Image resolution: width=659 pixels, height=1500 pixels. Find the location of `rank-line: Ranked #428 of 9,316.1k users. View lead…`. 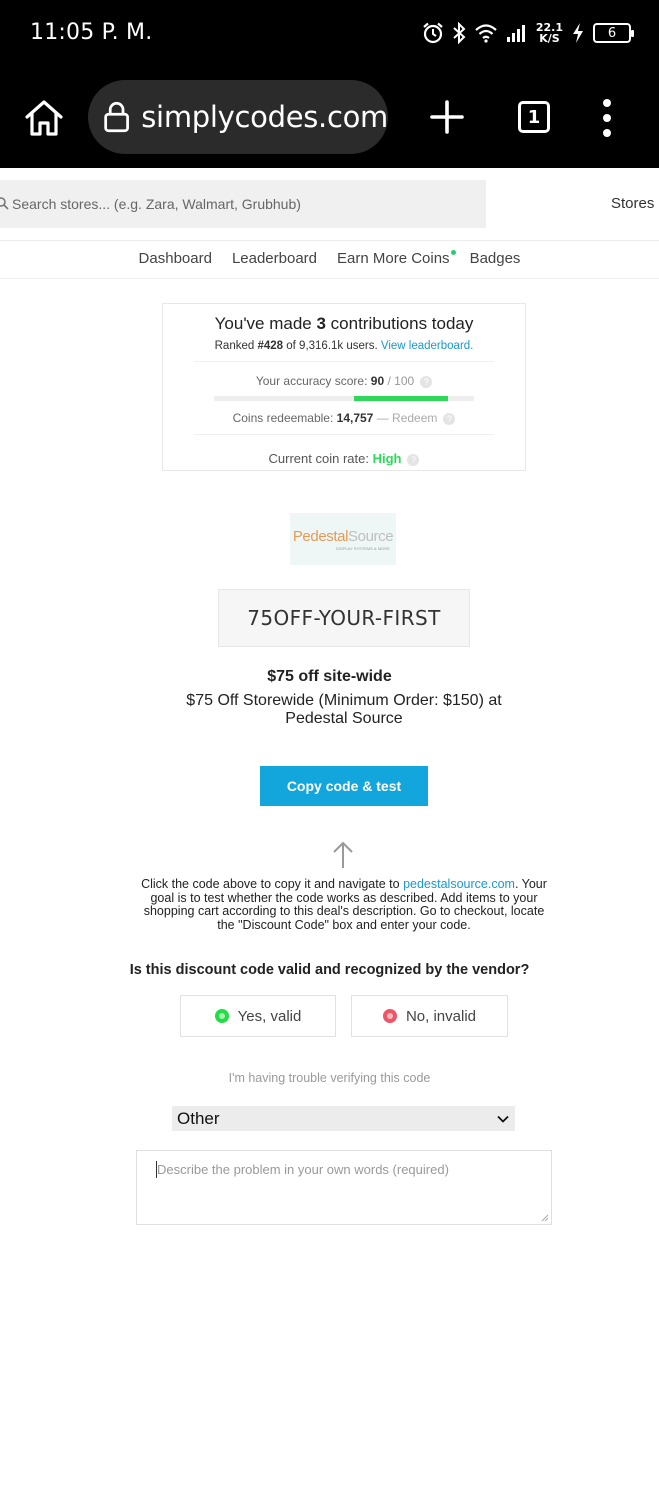

rank-line: Ranked #428 of 9,316.1k users. View lead… is located at coordinates (344, 346).